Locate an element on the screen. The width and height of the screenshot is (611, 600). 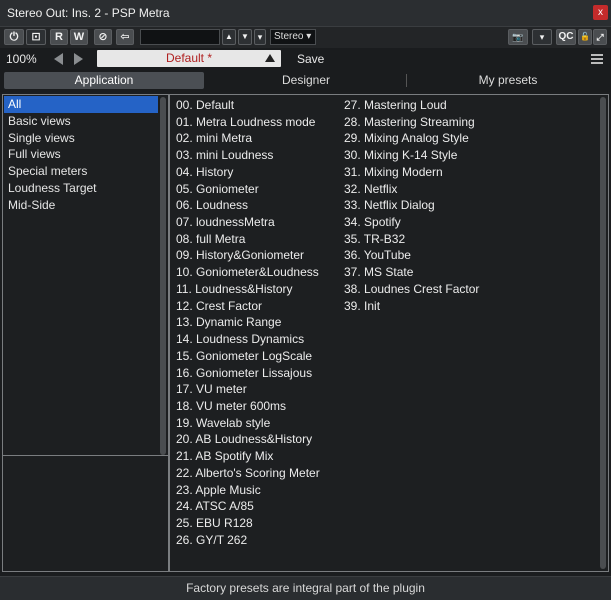
preset-item: 01. Metra Loudness mode is located at coordinates (248, 122).